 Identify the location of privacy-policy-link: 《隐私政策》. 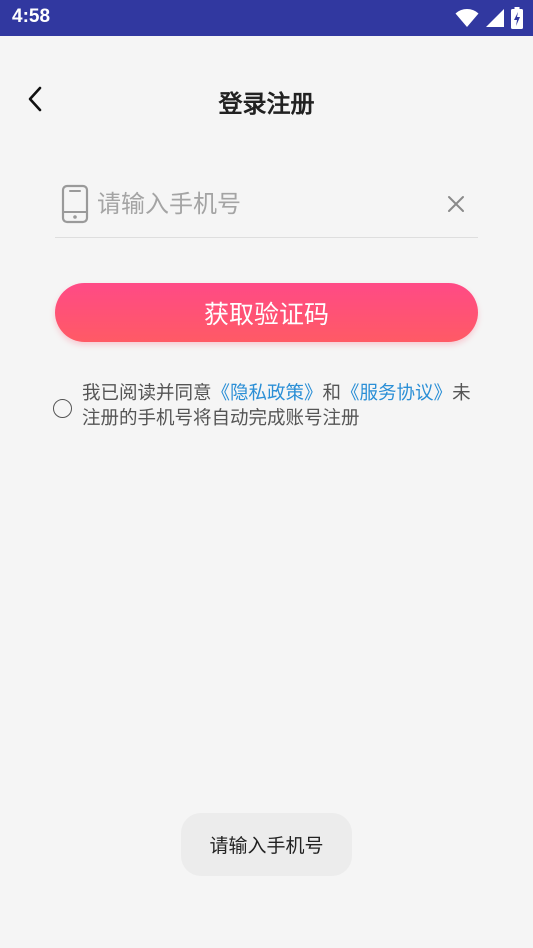
(267, 393).